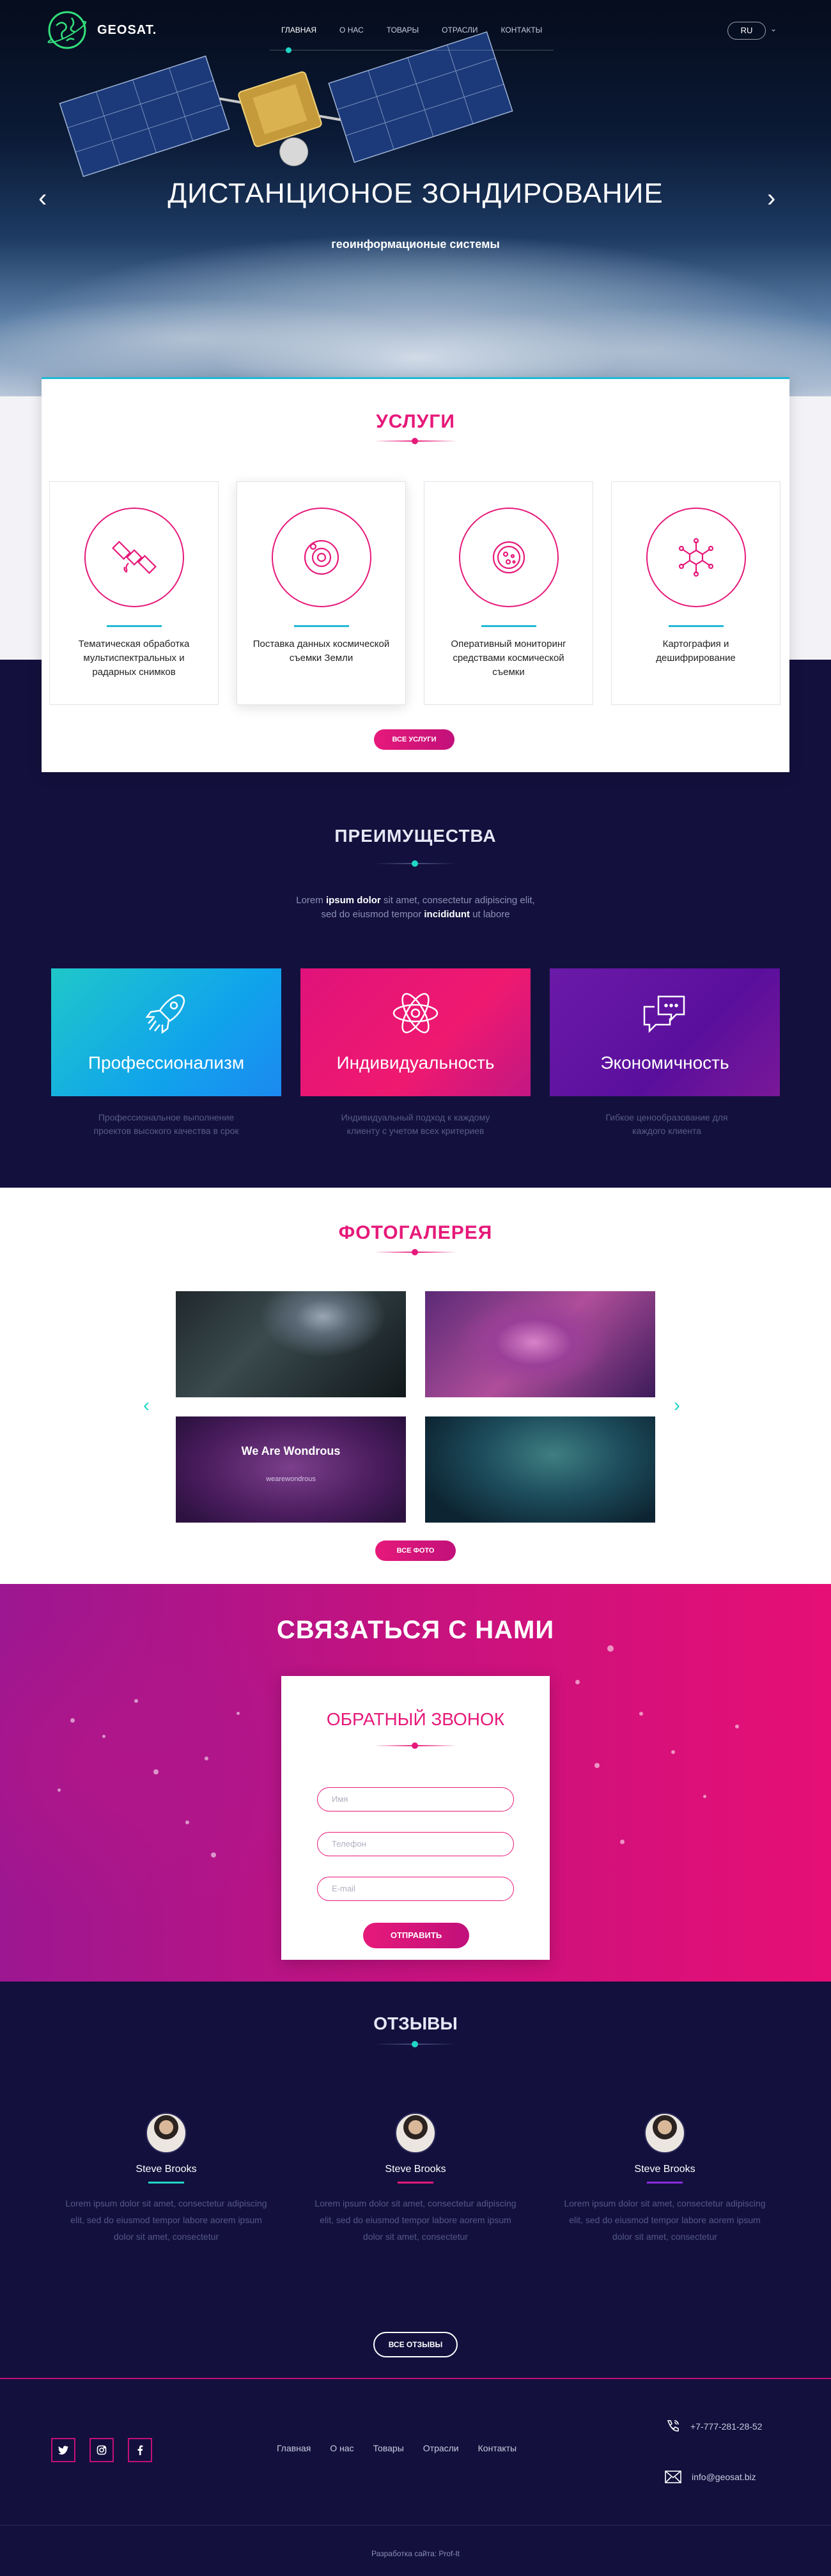  What do you see at coordinates (351, 30) in the screenshot?
I see `nav-about: О НАС` at bounding box center [351, 30].